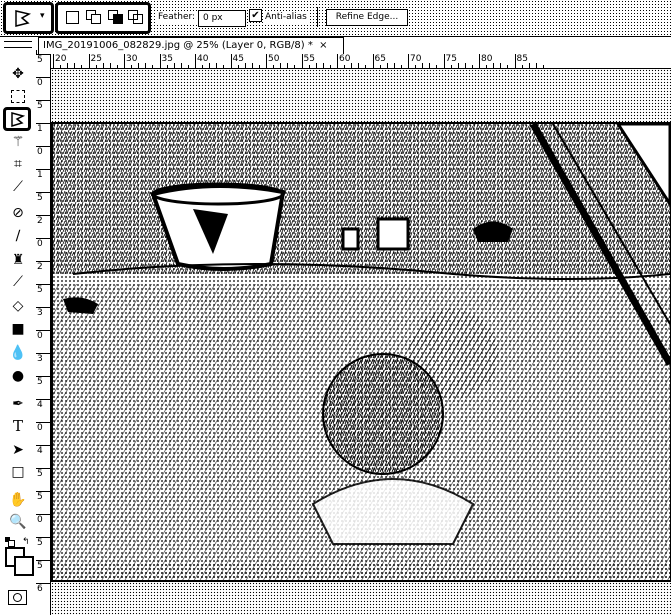  What do you see at coordinates (309, 59) in the screenshot?
I see `ruler-label: 55` at bounding box center [309, 59].